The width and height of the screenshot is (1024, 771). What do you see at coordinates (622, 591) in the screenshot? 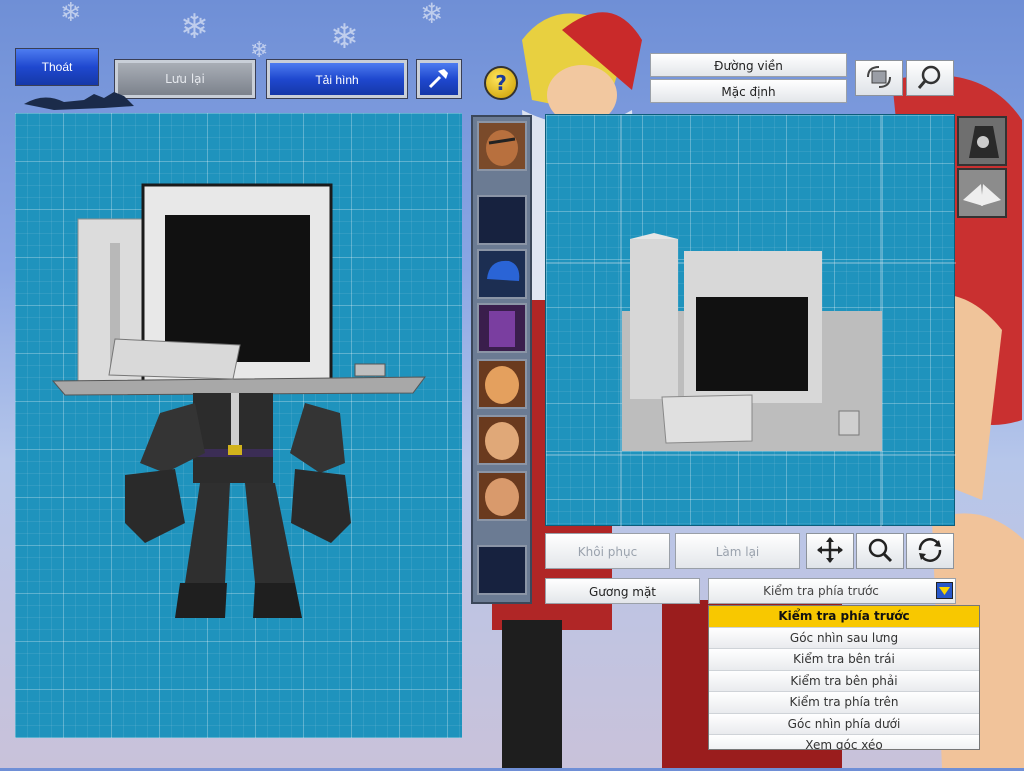
I see `face-button: Gương mặt` at bounding box center [622, 591].